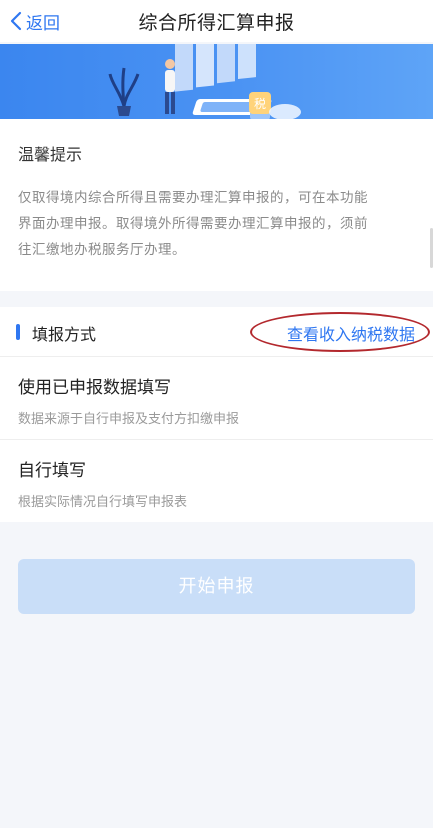 The image size is (433, 828). I want to click on option-self-fill: 自行填写 根据实际情况自行填写申报表, so click(216, 480).